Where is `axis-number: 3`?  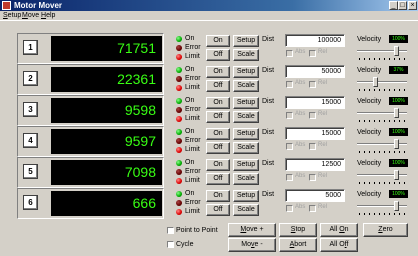 axis-number: 3 is located at coordinates (30, 109).